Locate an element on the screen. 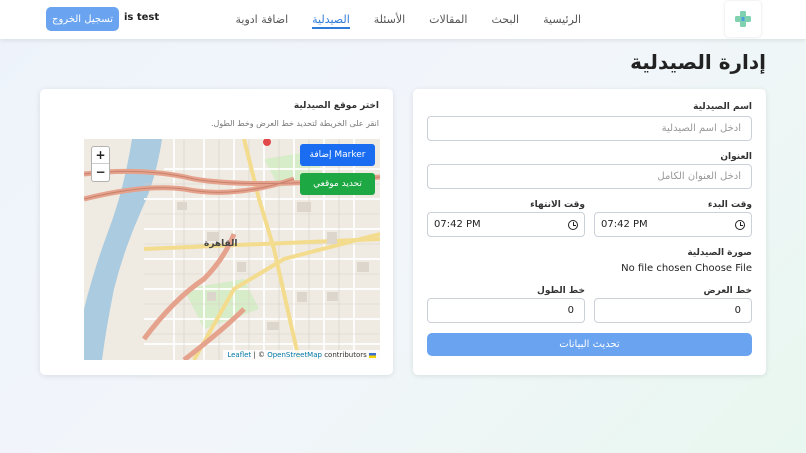 The width and height of the screenshot is (806, 453). address-label: العنوان is located at coordinates (736, 157).